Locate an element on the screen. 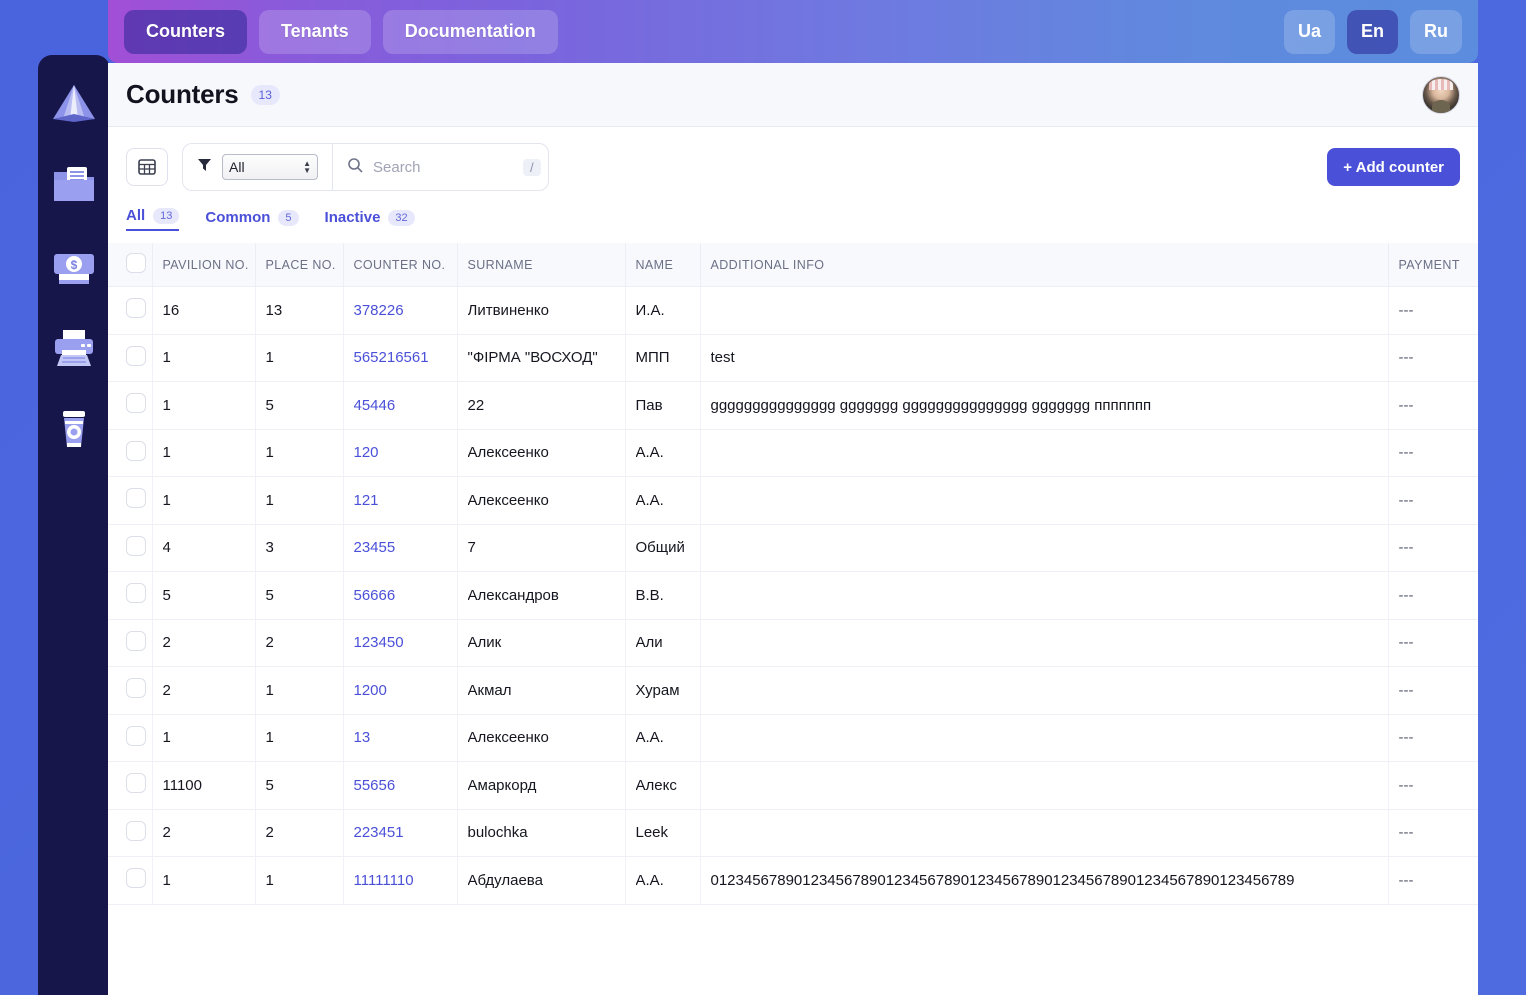 The width and height of the screenshot is (1526, 995). tab-common: Common 5 is located at coordinates (252, 220).